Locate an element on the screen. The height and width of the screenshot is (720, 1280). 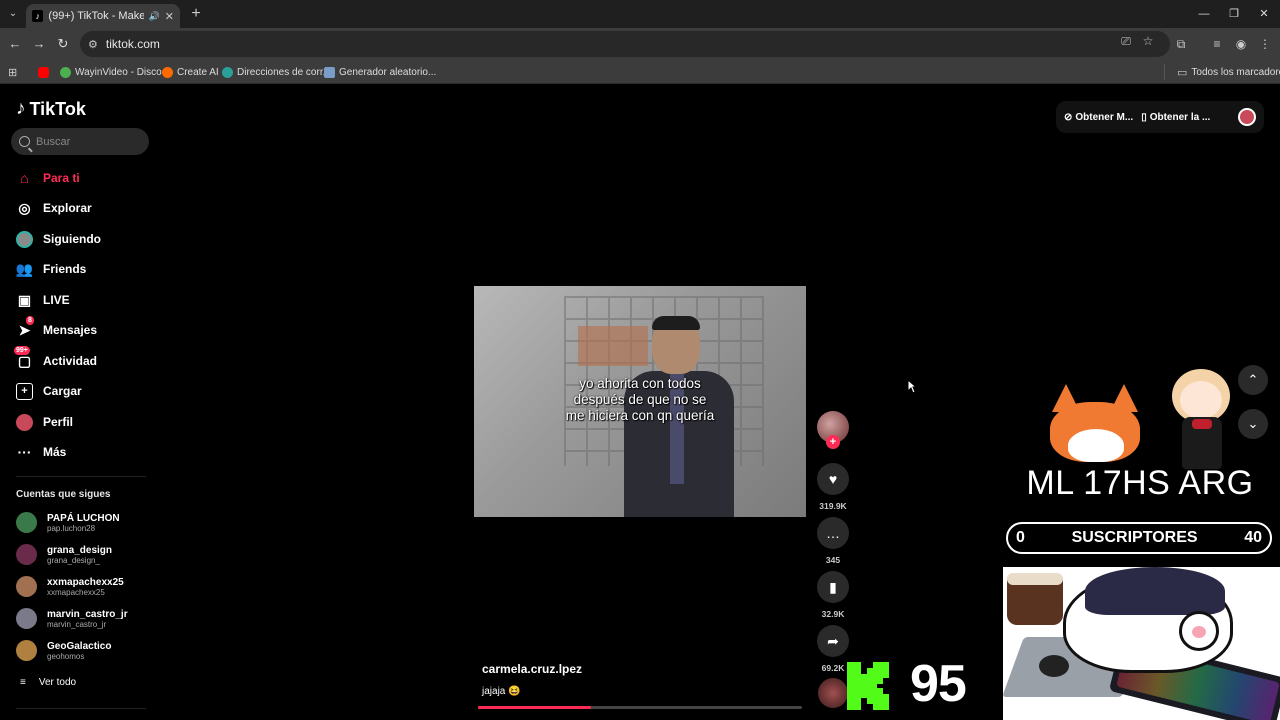
account-name: GeoGalactico is located at coordinates (79, 646).